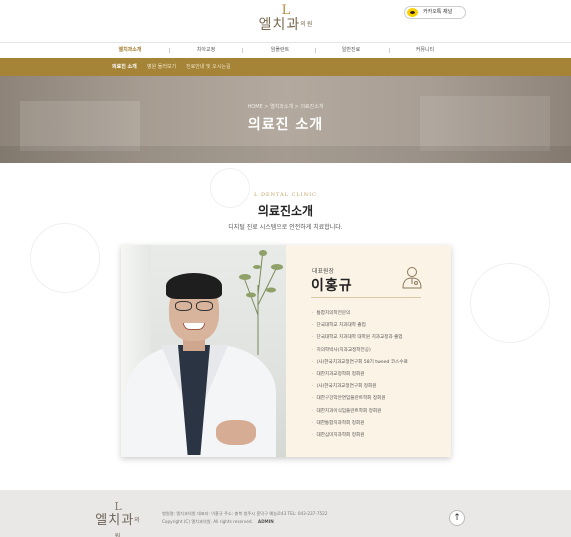 The image size is (571, 537). What do you see at coordinates (208, 67) in the screenshot?
I see `subnav-item-directions: 진료안내 및 오시는길` at bounding box center [208, 67].